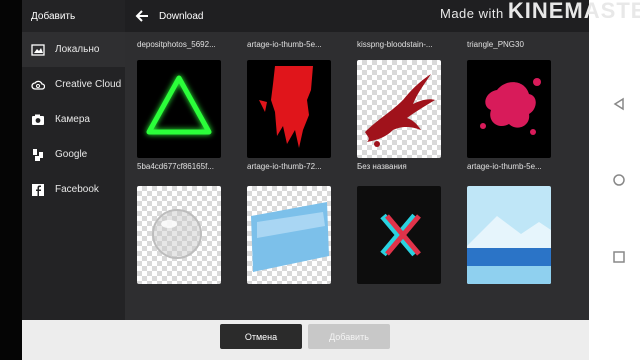  Describe the element at coordinates (53, 16) in the screenshot. I see `sidebar-title: Добавить` at that location.